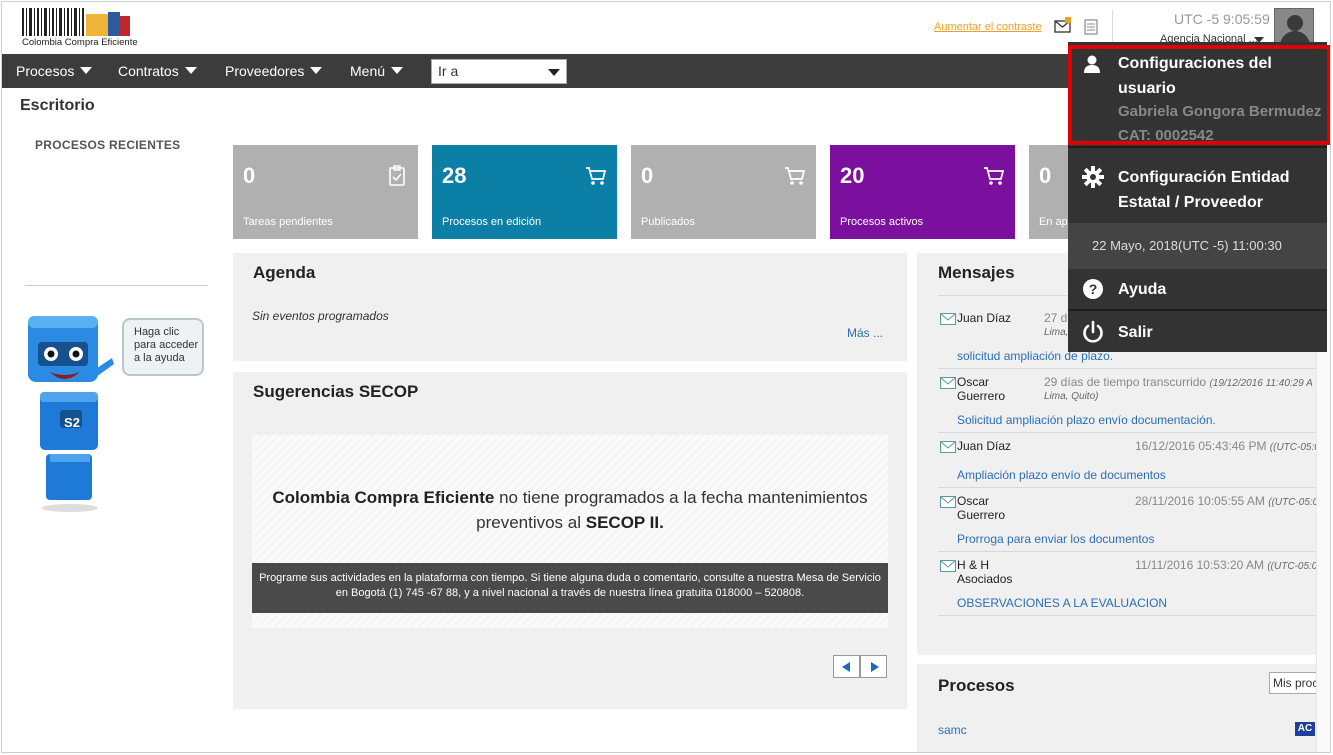  Describe the element at coordinates (852, 175) in the screenshot. I see `tile-count: 20` at that location.